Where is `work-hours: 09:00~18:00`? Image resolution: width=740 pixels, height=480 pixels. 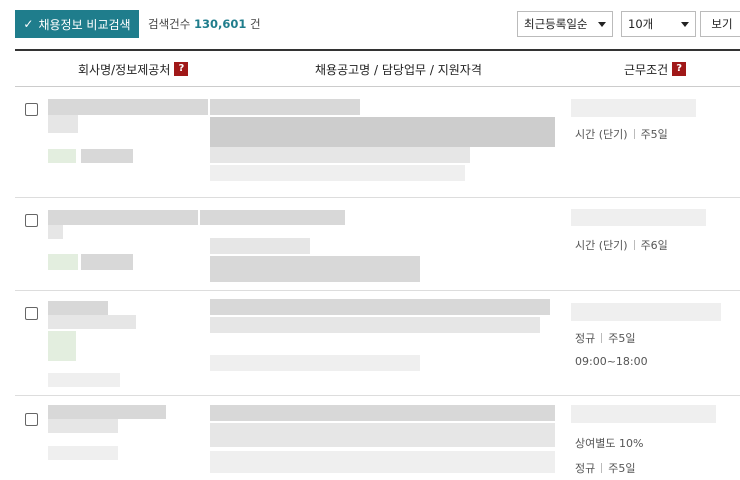
work-hours: 09:00~18:00 is located at coordinates (611, 361).